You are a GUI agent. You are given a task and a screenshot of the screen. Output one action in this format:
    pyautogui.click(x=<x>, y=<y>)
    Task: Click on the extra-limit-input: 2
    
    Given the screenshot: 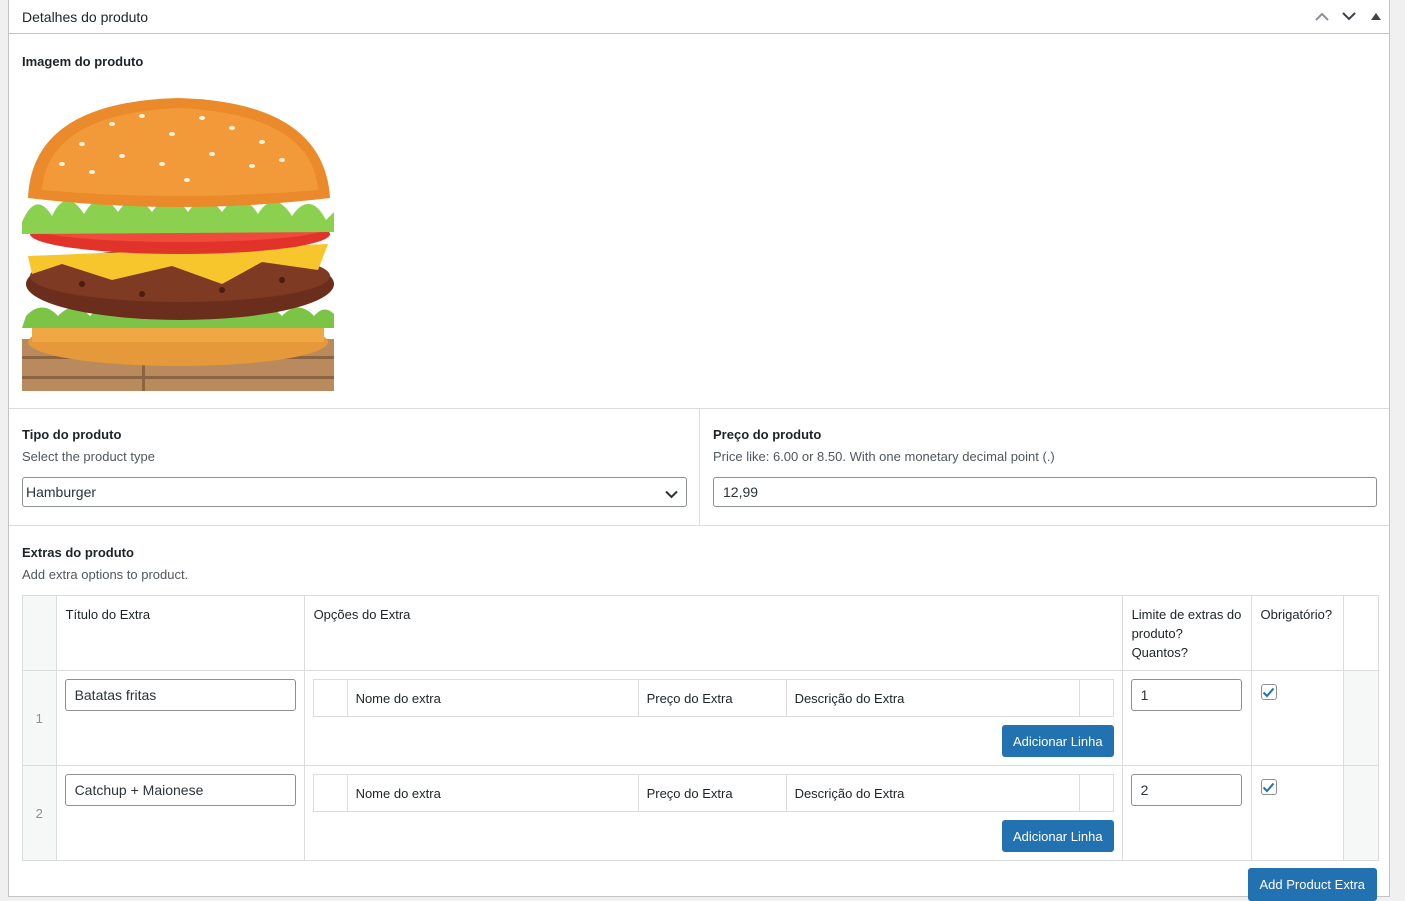 What is the action you would take?
    pyautogui.click(x=1186, y=790)
    